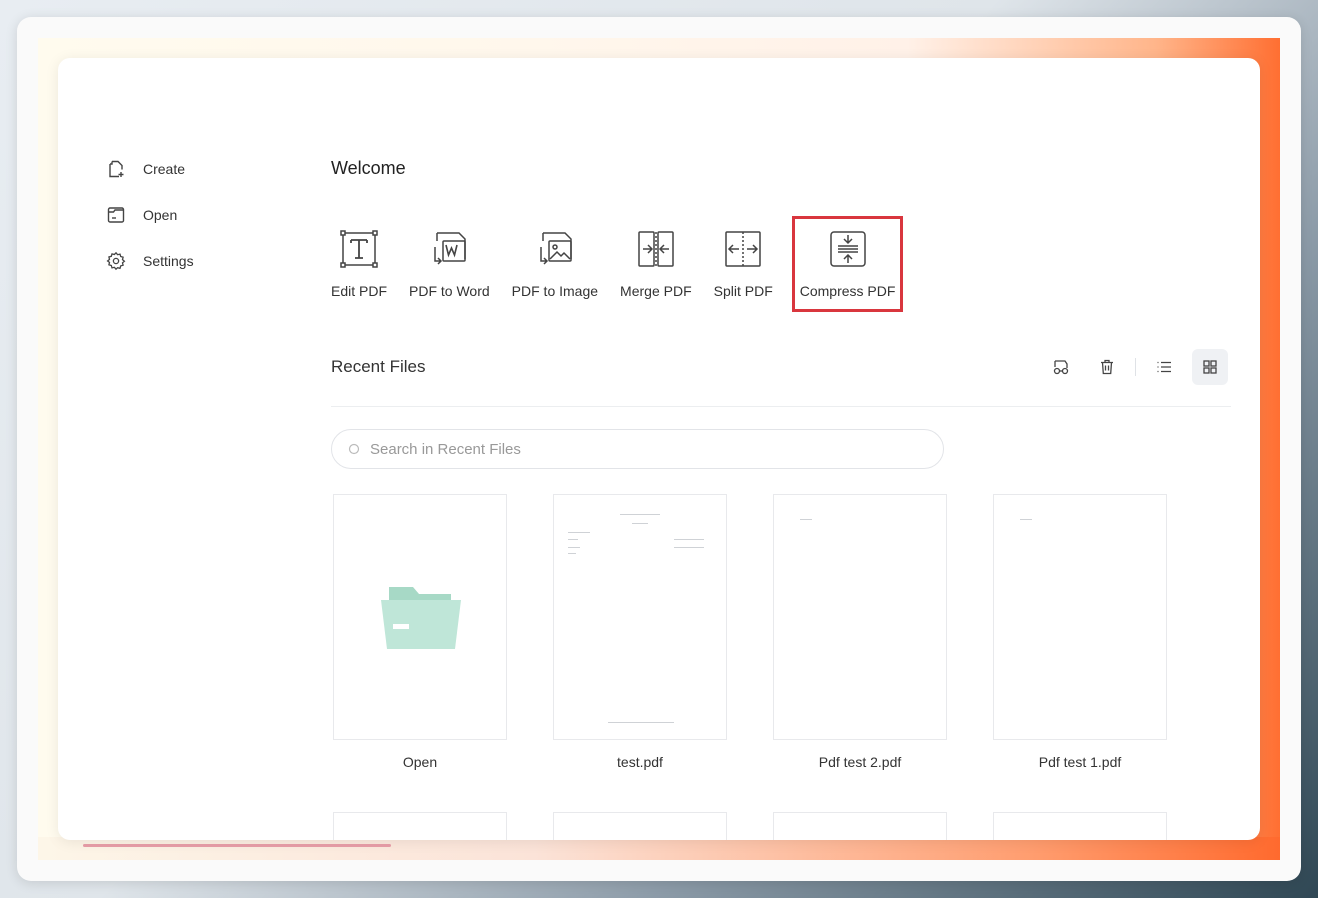 The height and width of the screenshot is (898, 1318). What do you see at coordinates (1080, 762) in the screenshot?
I see `file-name: Pdf test 1.pdf` at bounding box center [1080, 762].